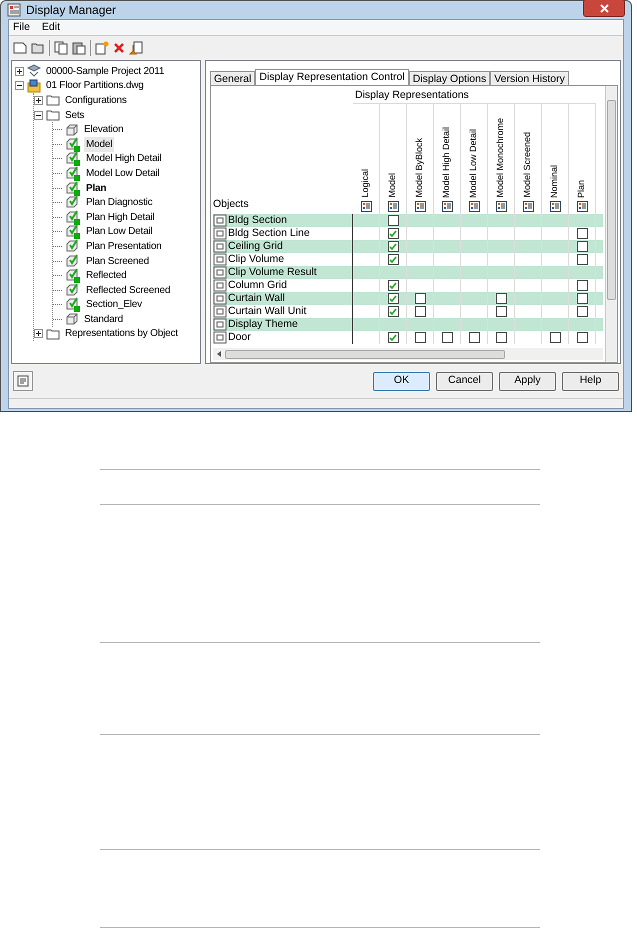 This screenshot has height=943, width=637. I want to click on tree-item: Elevation, so click(104, 130).